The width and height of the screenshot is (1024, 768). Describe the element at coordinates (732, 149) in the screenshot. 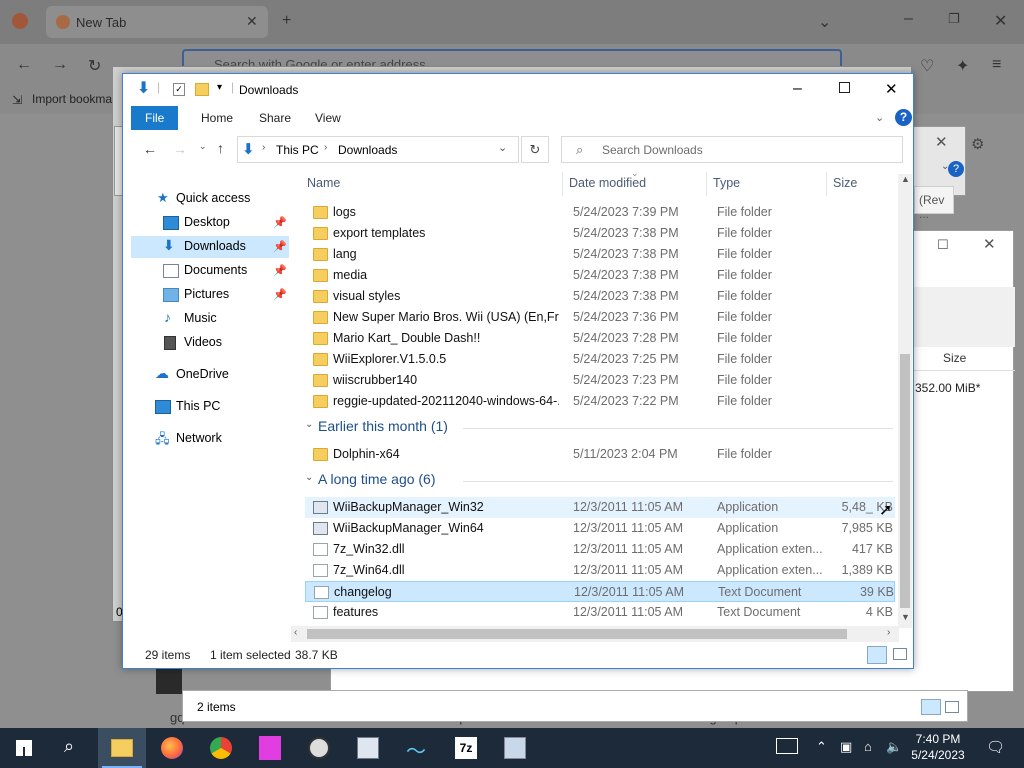

I see `search-input: ⌕ Search Downloads` at that location.